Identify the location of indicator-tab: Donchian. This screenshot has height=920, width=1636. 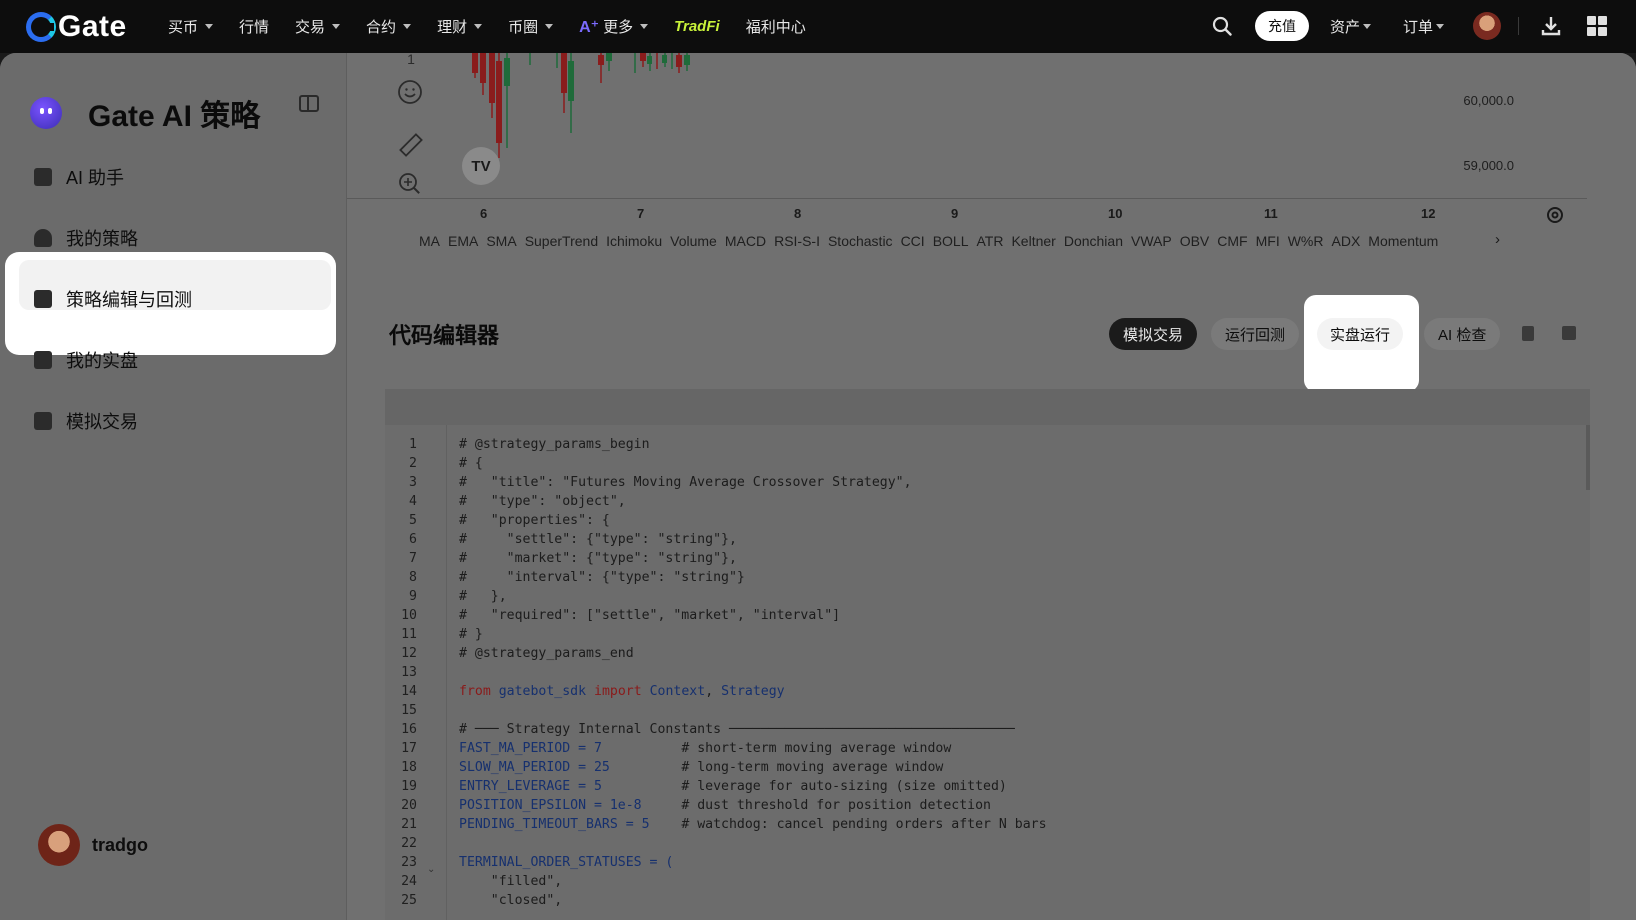
(1093, 241).